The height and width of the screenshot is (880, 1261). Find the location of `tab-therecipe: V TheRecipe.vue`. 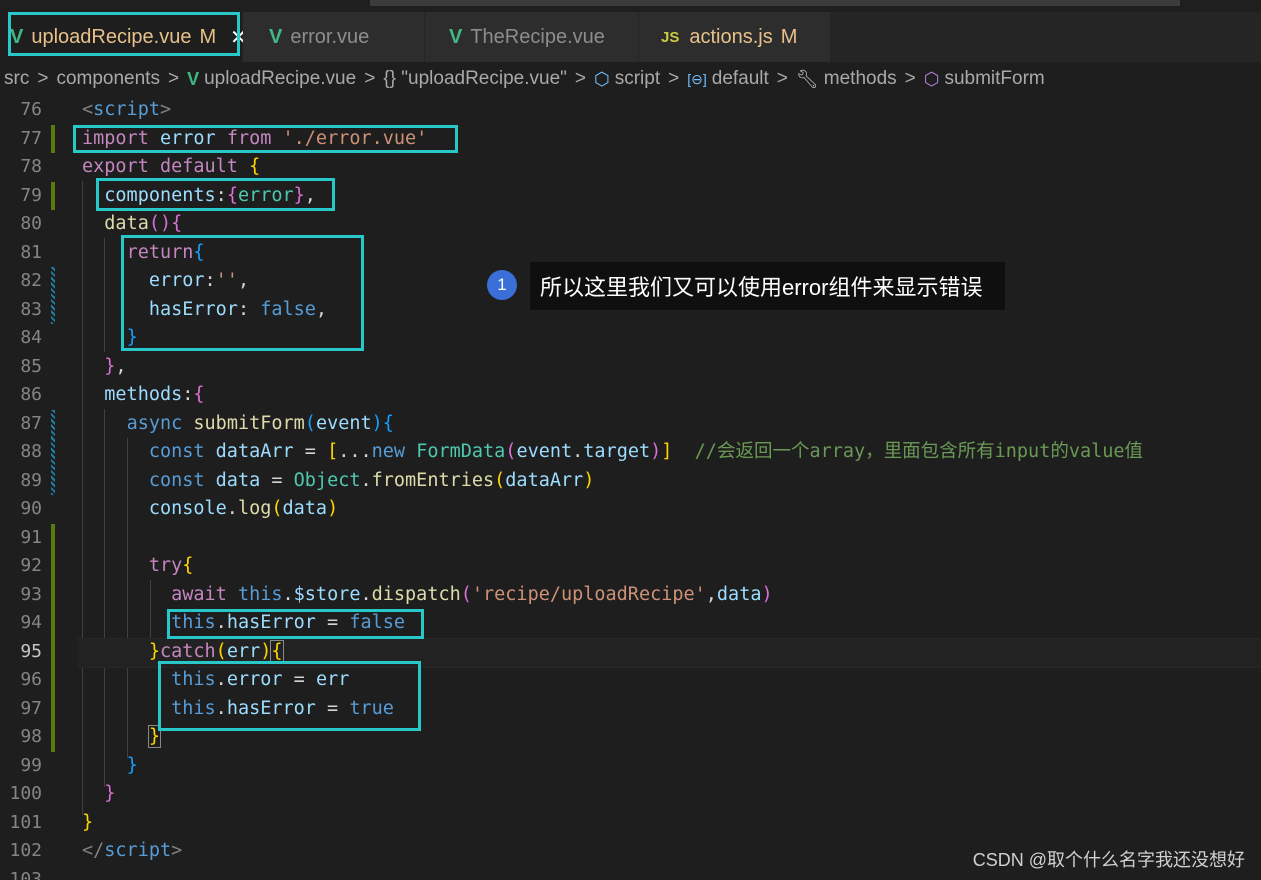

tab-therecipe: V TheRecipe.vue is located at coordinates (532, 37).